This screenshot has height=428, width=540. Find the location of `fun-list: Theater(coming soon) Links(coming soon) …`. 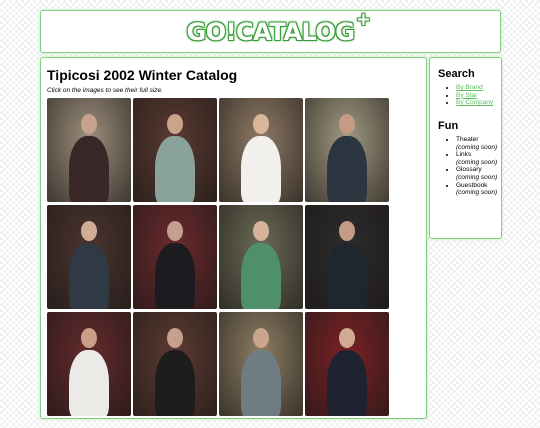

fun-list: Theater(coming soon) Links(coming soon) … is located at coordinates (474, 166).